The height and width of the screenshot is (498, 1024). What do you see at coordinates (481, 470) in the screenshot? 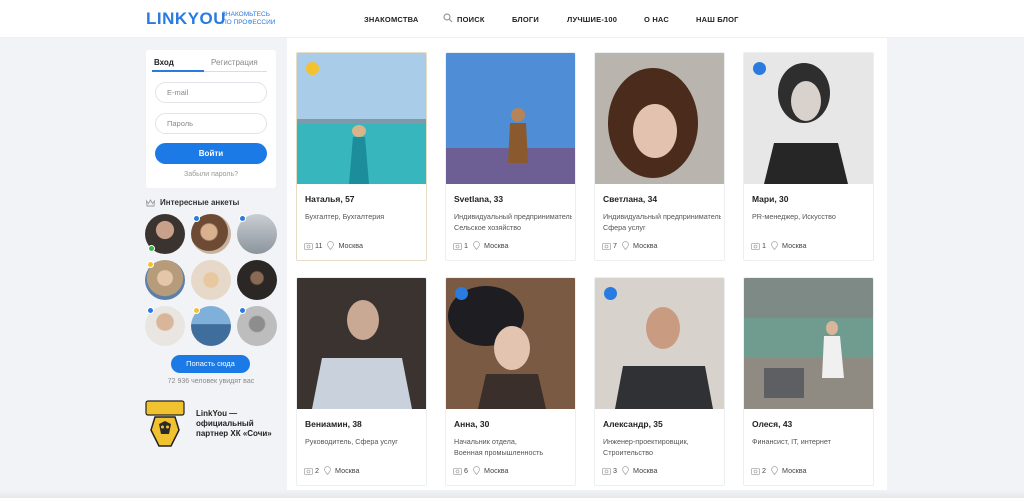
I see `profile-meta: 6 Москва` at bounding box center [481, 470].